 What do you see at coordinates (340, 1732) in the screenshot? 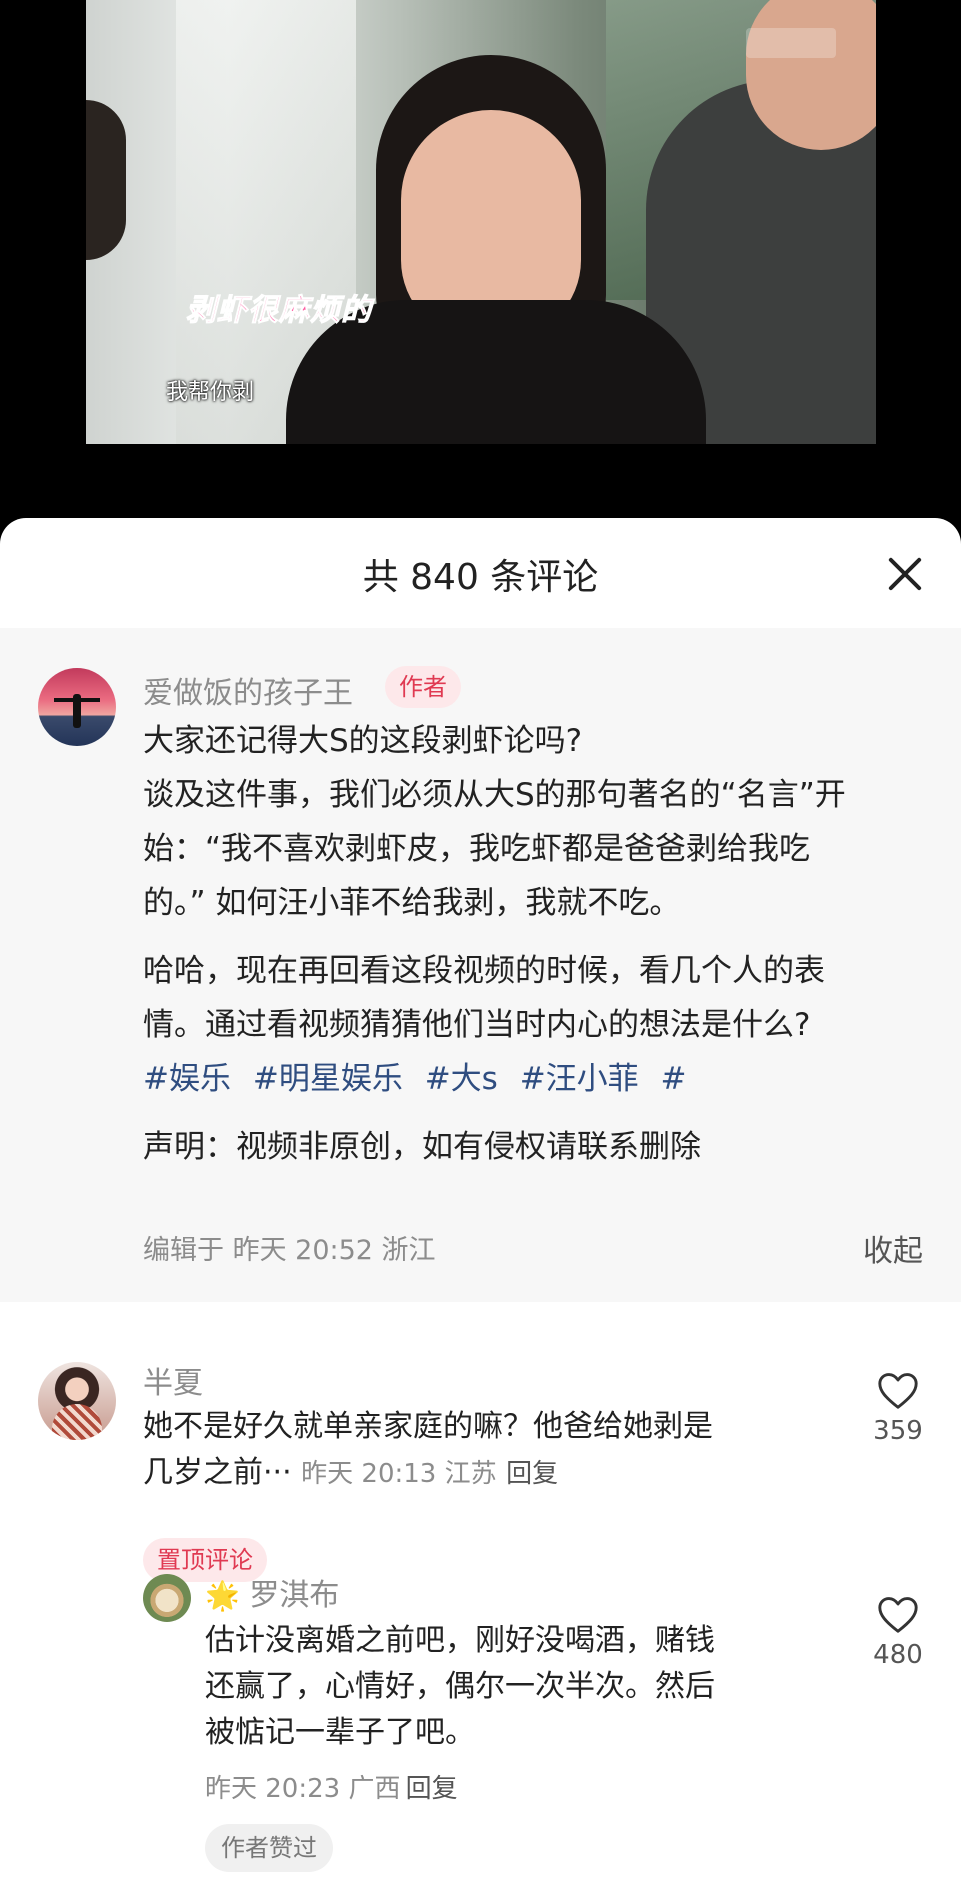
I see `reply-text-line: 被惦记一辈子了吧。` at bounding box center [340, 1732].